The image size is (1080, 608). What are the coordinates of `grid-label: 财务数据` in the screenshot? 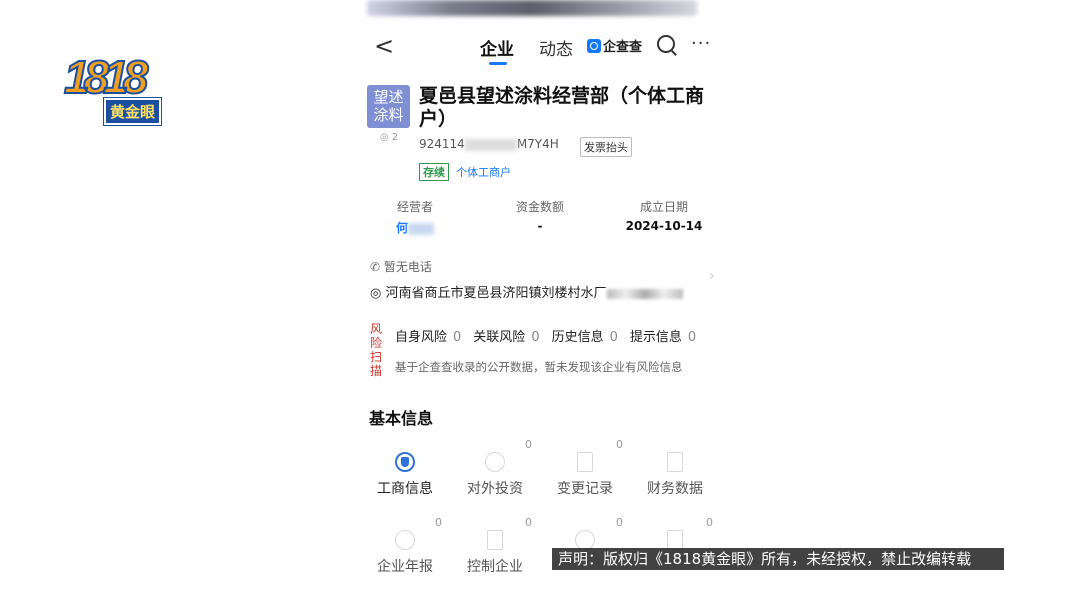 It's located at (675, 489).